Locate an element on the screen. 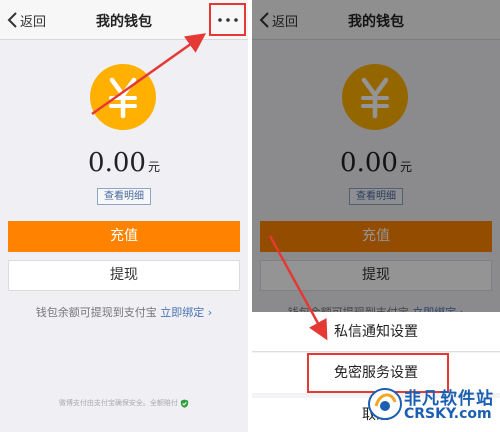  crsky-logo-icon is located at coordinates (385, 404).